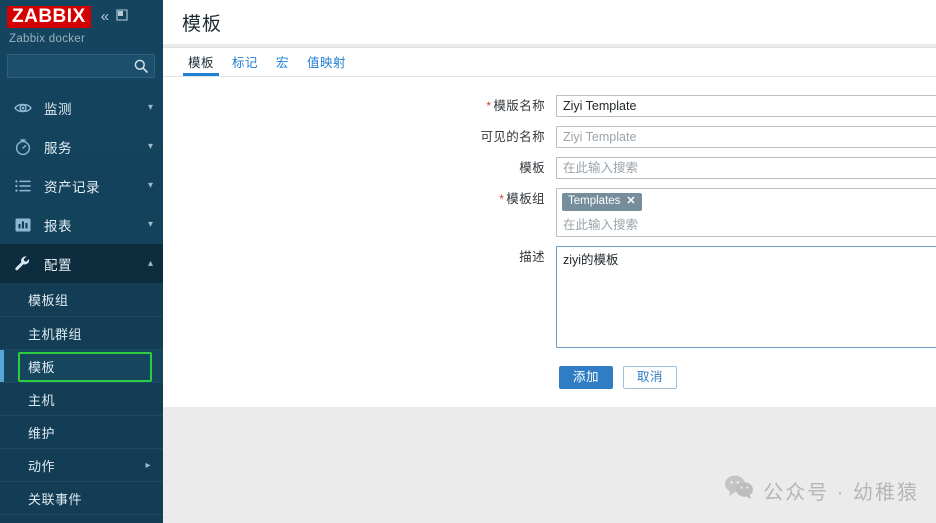  What do you see at coordinates (58, 148) in the screenshot?
I see `sidebar-item-label: 服务` at bounding box center [58, 148].